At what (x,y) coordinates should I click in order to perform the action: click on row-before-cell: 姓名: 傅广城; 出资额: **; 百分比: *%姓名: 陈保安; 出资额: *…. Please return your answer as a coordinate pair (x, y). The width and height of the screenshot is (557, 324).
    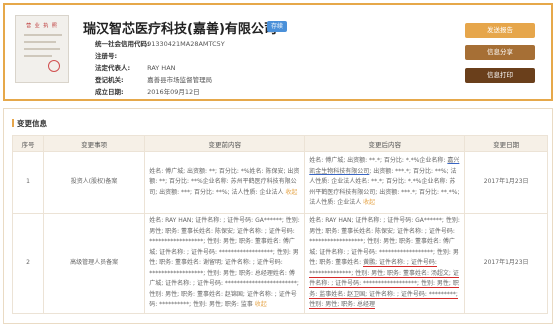
    Looking at the image, I should click on (225, 182).